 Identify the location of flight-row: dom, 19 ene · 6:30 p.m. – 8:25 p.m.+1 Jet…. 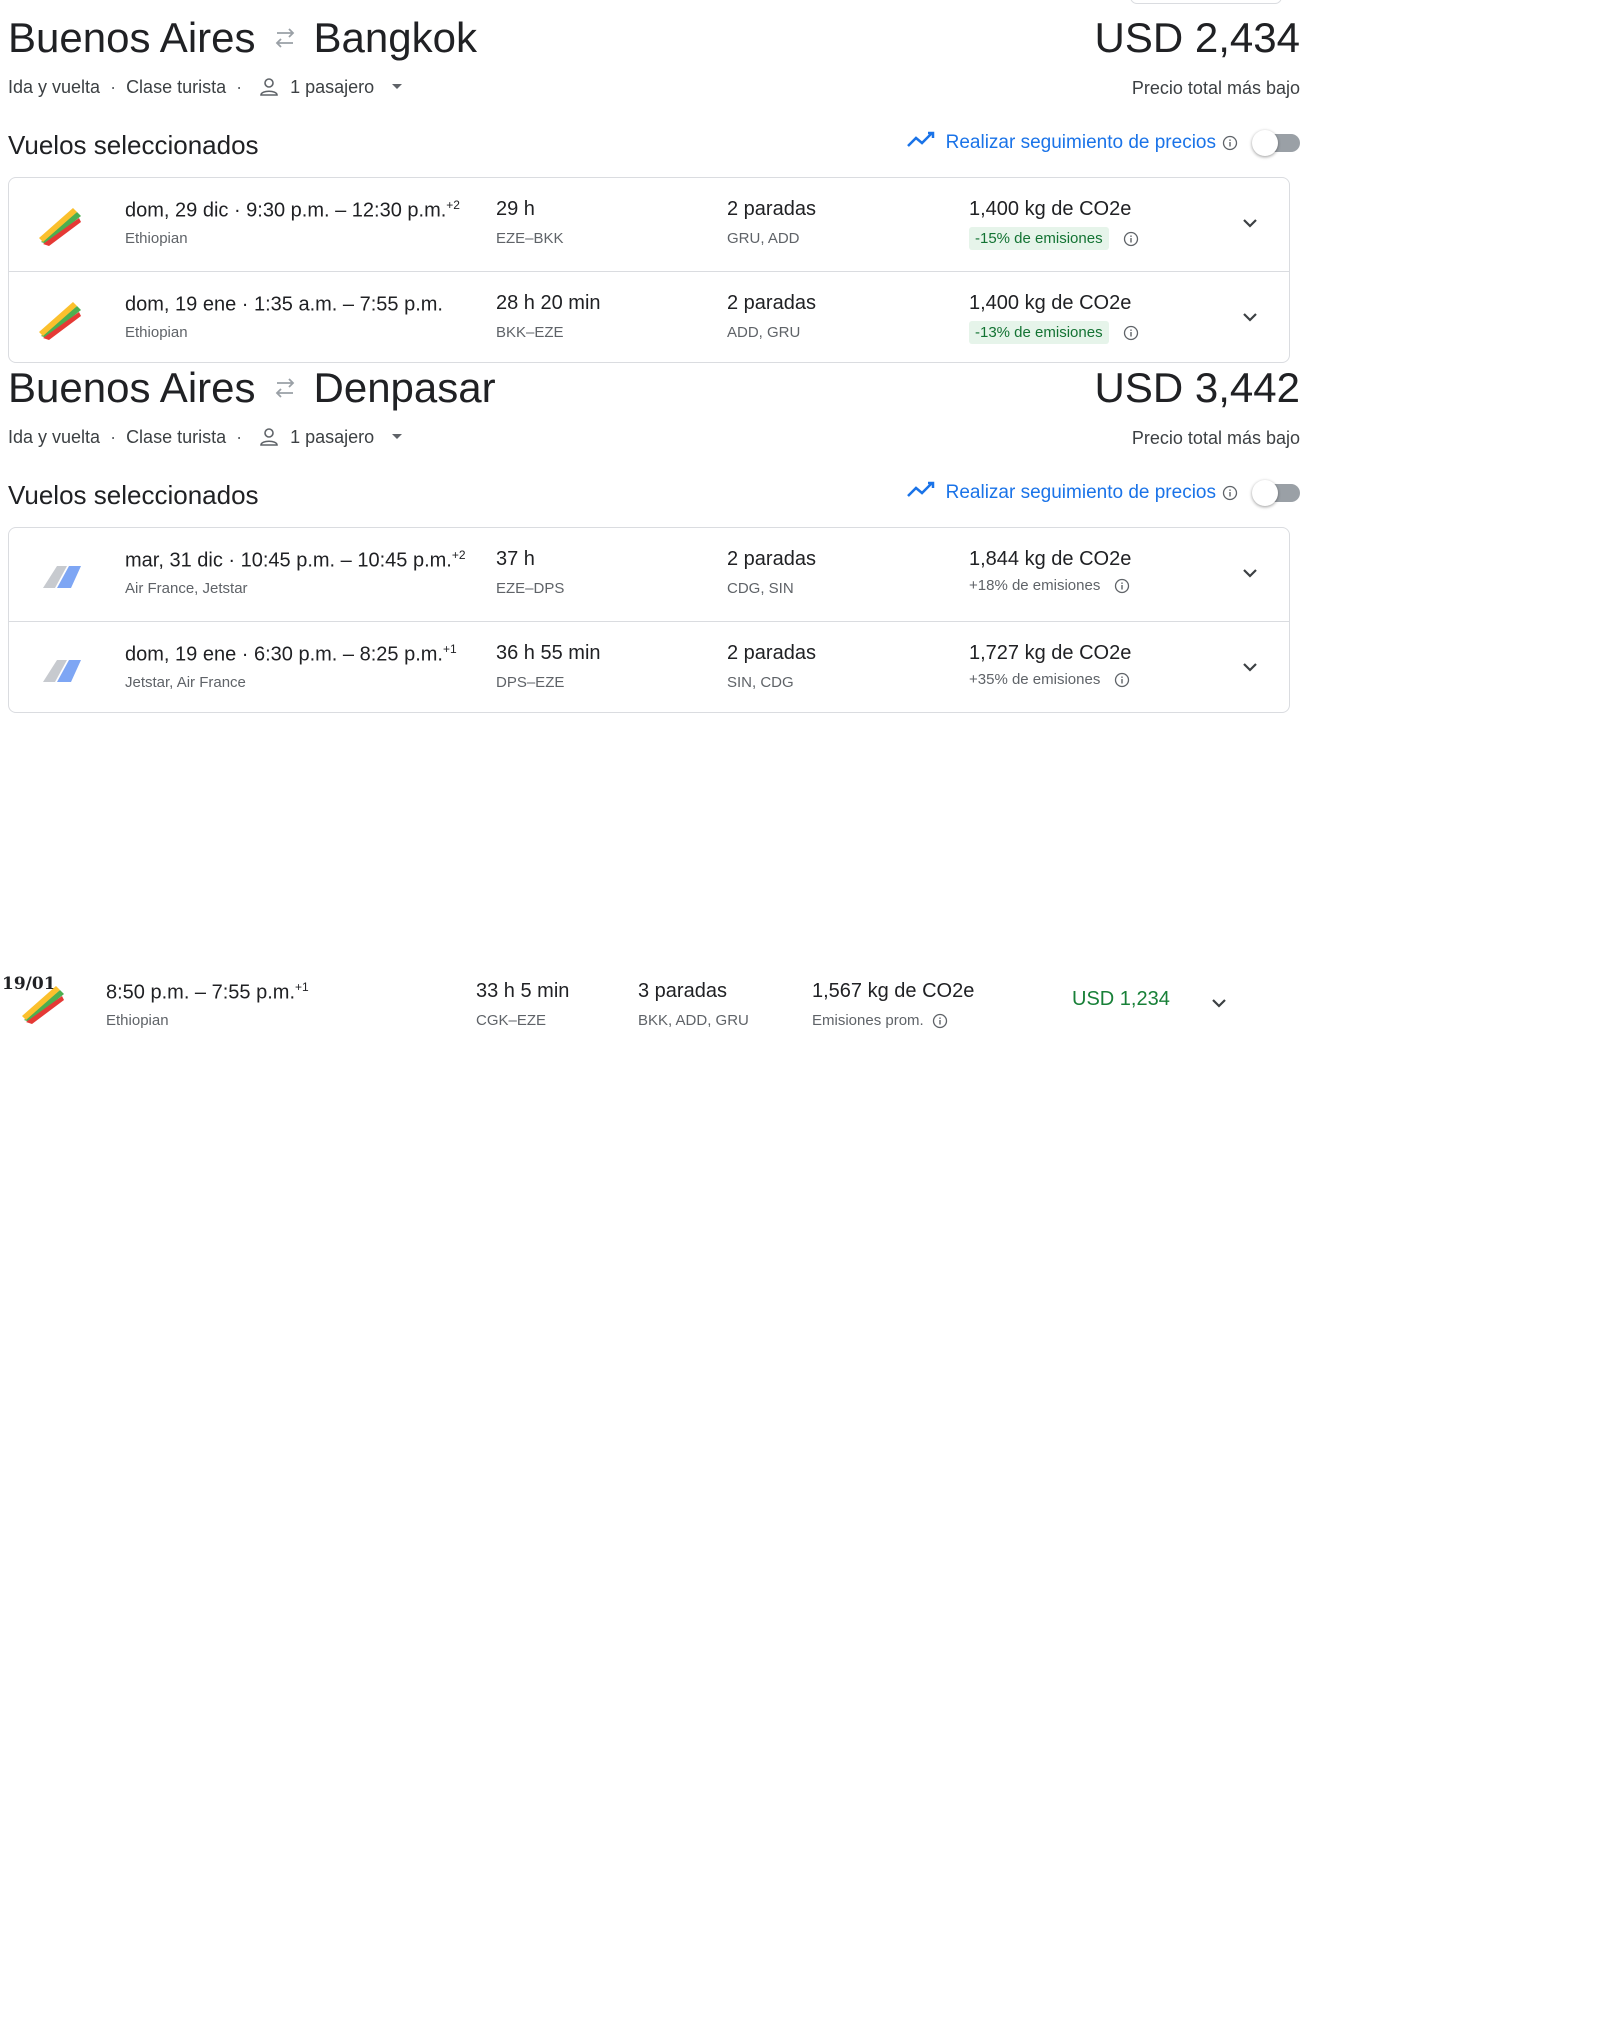
(649, 668).